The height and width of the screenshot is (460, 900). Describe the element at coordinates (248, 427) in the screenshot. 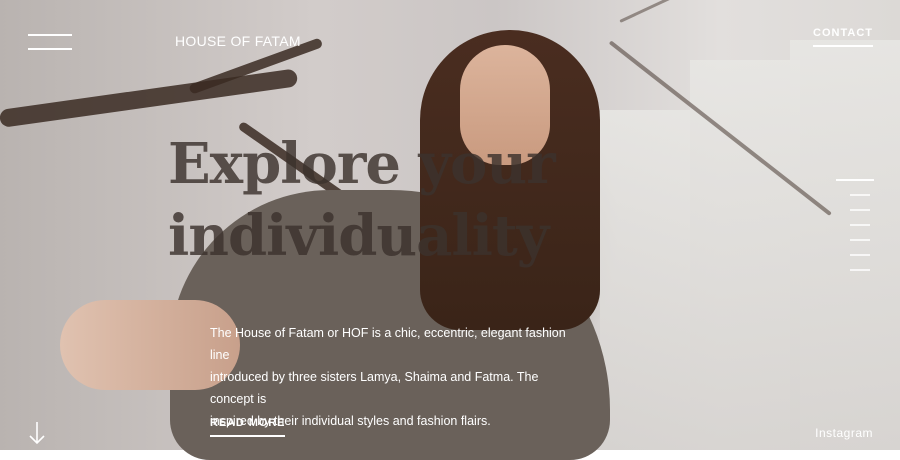

I see `read-more-link: READ MORE` at that location.